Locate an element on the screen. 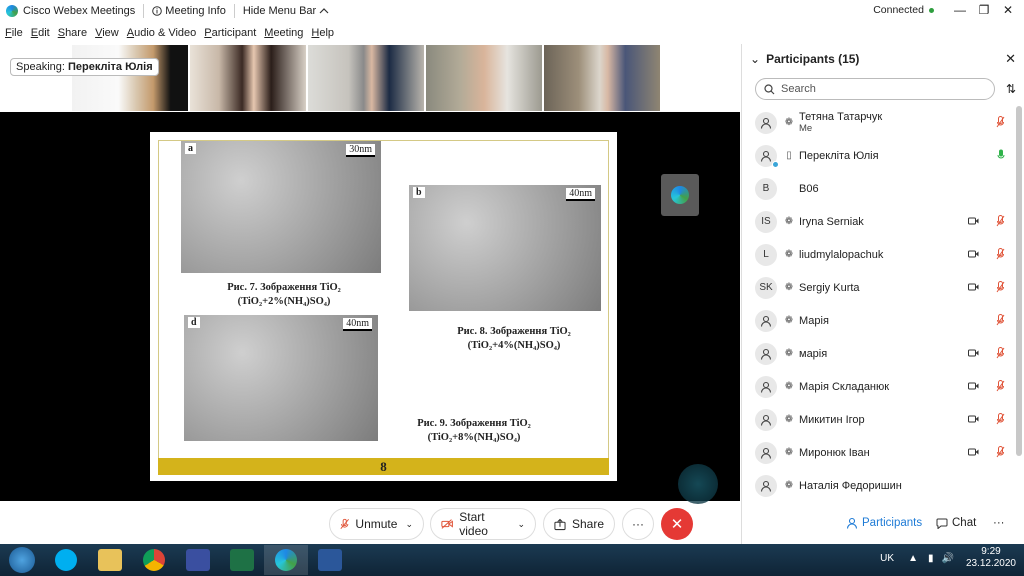 The width and height of the screenshot is (1024, 576). participant-row: ❁ Марія is located at coordinates (879, 320).